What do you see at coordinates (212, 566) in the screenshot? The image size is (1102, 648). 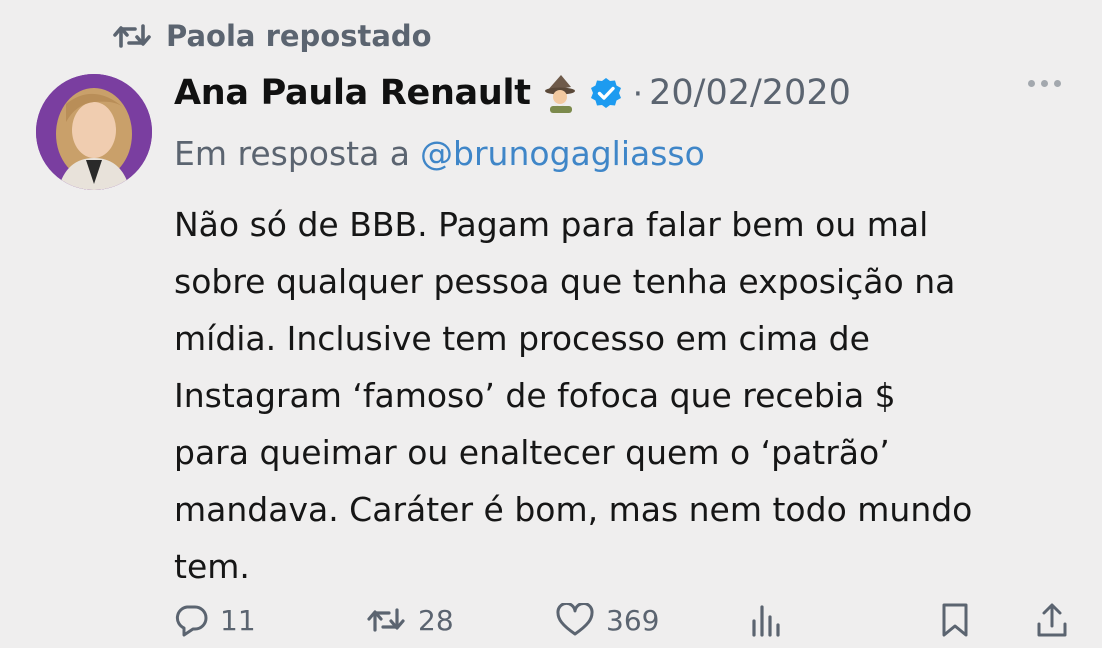 I see `tweet-text-line: tem.` at bounding box center [212, 566].